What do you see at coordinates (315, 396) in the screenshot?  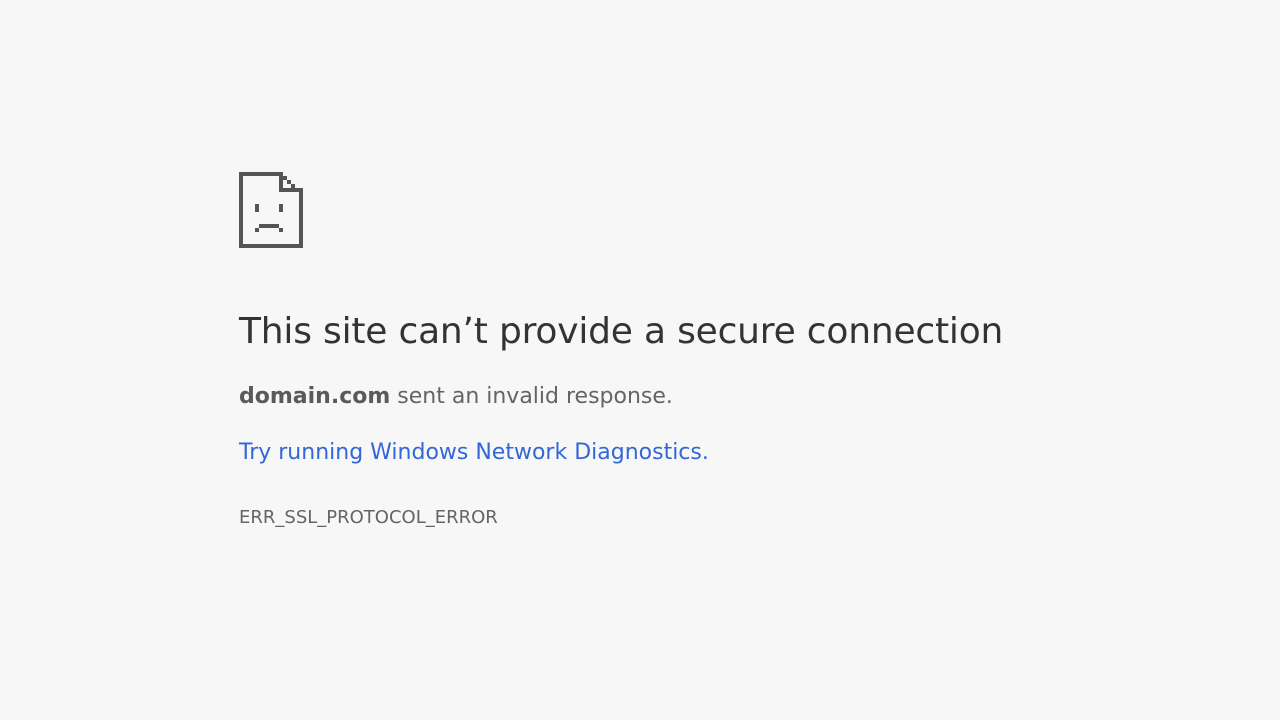 I see `host-name: domain.com` at bounding box center [315, 396].